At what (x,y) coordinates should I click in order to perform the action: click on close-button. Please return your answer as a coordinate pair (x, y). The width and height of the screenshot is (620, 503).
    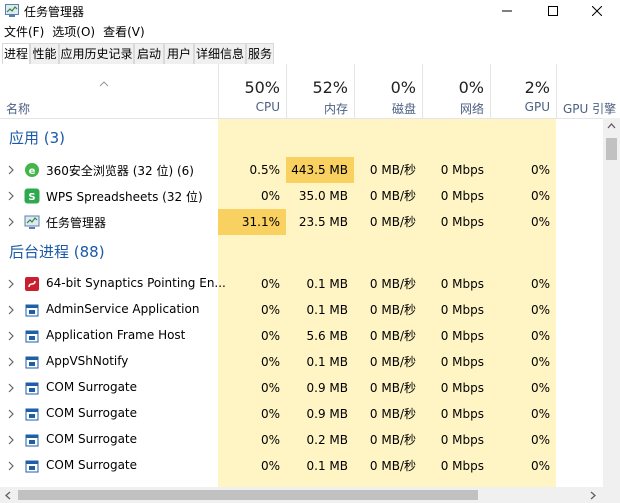
    Looking at the image, I should click on (597, 11).